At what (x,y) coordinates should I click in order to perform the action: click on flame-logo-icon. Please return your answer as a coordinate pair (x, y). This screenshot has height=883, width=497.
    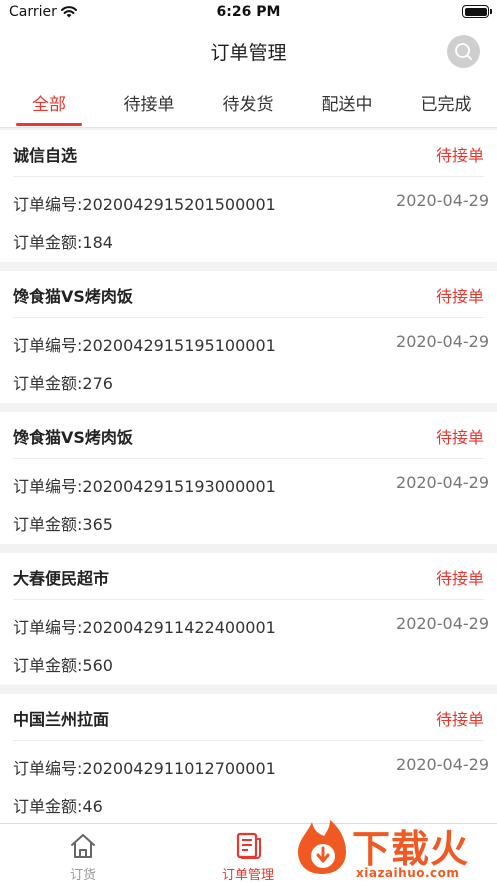
    Looking at the image, I should click on (322, 847).